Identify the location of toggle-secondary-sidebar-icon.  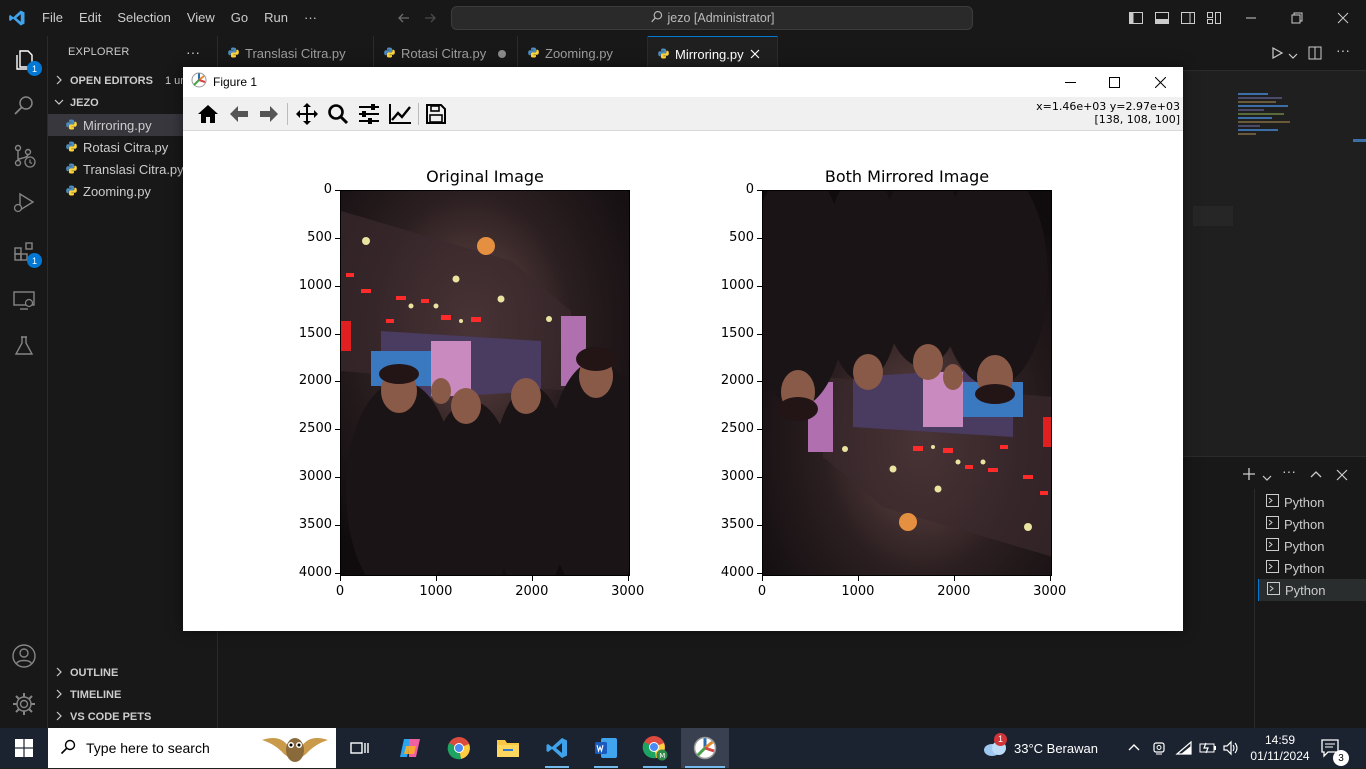
(1188, 20).